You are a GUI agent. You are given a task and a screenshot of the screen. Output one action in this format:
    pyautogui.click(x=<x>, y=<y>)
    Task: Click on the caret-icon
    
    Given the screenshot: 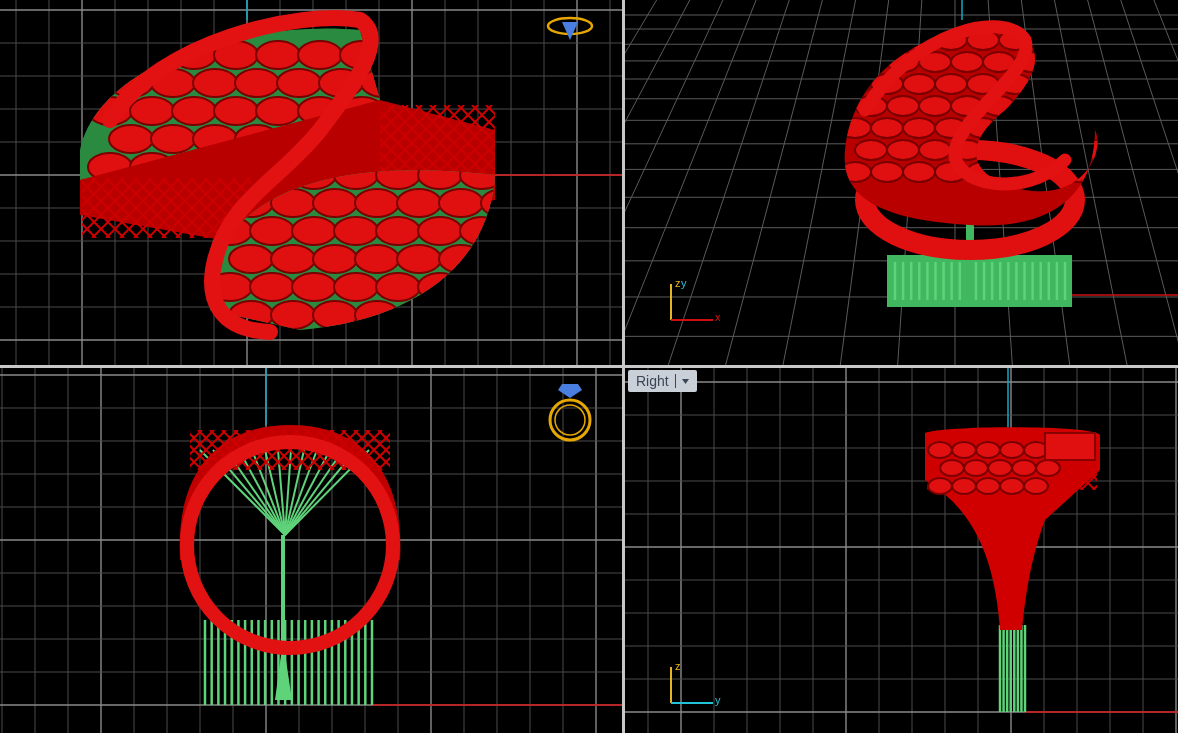 What is the action you would take?
    pyautogui.click(x=685, y=381)
    